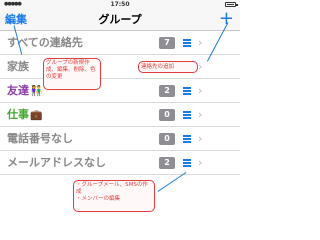 Image resolution: width=320 pixels, height=240 pixels. I want to click on group-row-all-contacts: すべての連絡先 7 ›, so click(120, 43).